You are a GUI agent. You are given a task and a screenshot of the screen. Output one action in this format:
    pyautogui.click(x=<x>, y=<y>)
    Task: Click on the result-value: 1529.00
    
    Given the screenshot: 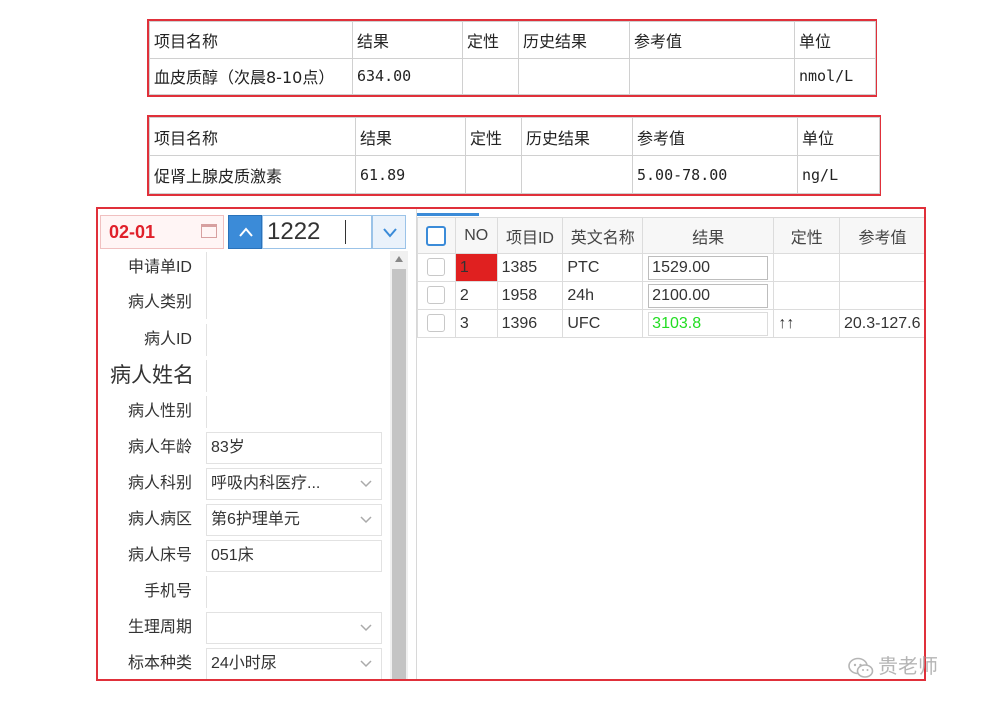 What is the action you would take?
    pyautogui.click(x=708, y=267)
    